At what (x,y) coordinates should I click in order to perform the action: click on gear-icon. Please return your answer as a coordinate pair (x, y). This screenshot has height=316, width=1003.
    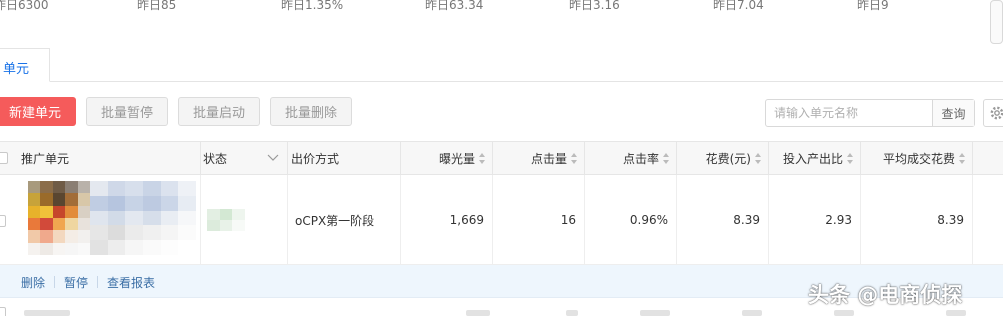
    Looking at the image, I should click on (996, 113).